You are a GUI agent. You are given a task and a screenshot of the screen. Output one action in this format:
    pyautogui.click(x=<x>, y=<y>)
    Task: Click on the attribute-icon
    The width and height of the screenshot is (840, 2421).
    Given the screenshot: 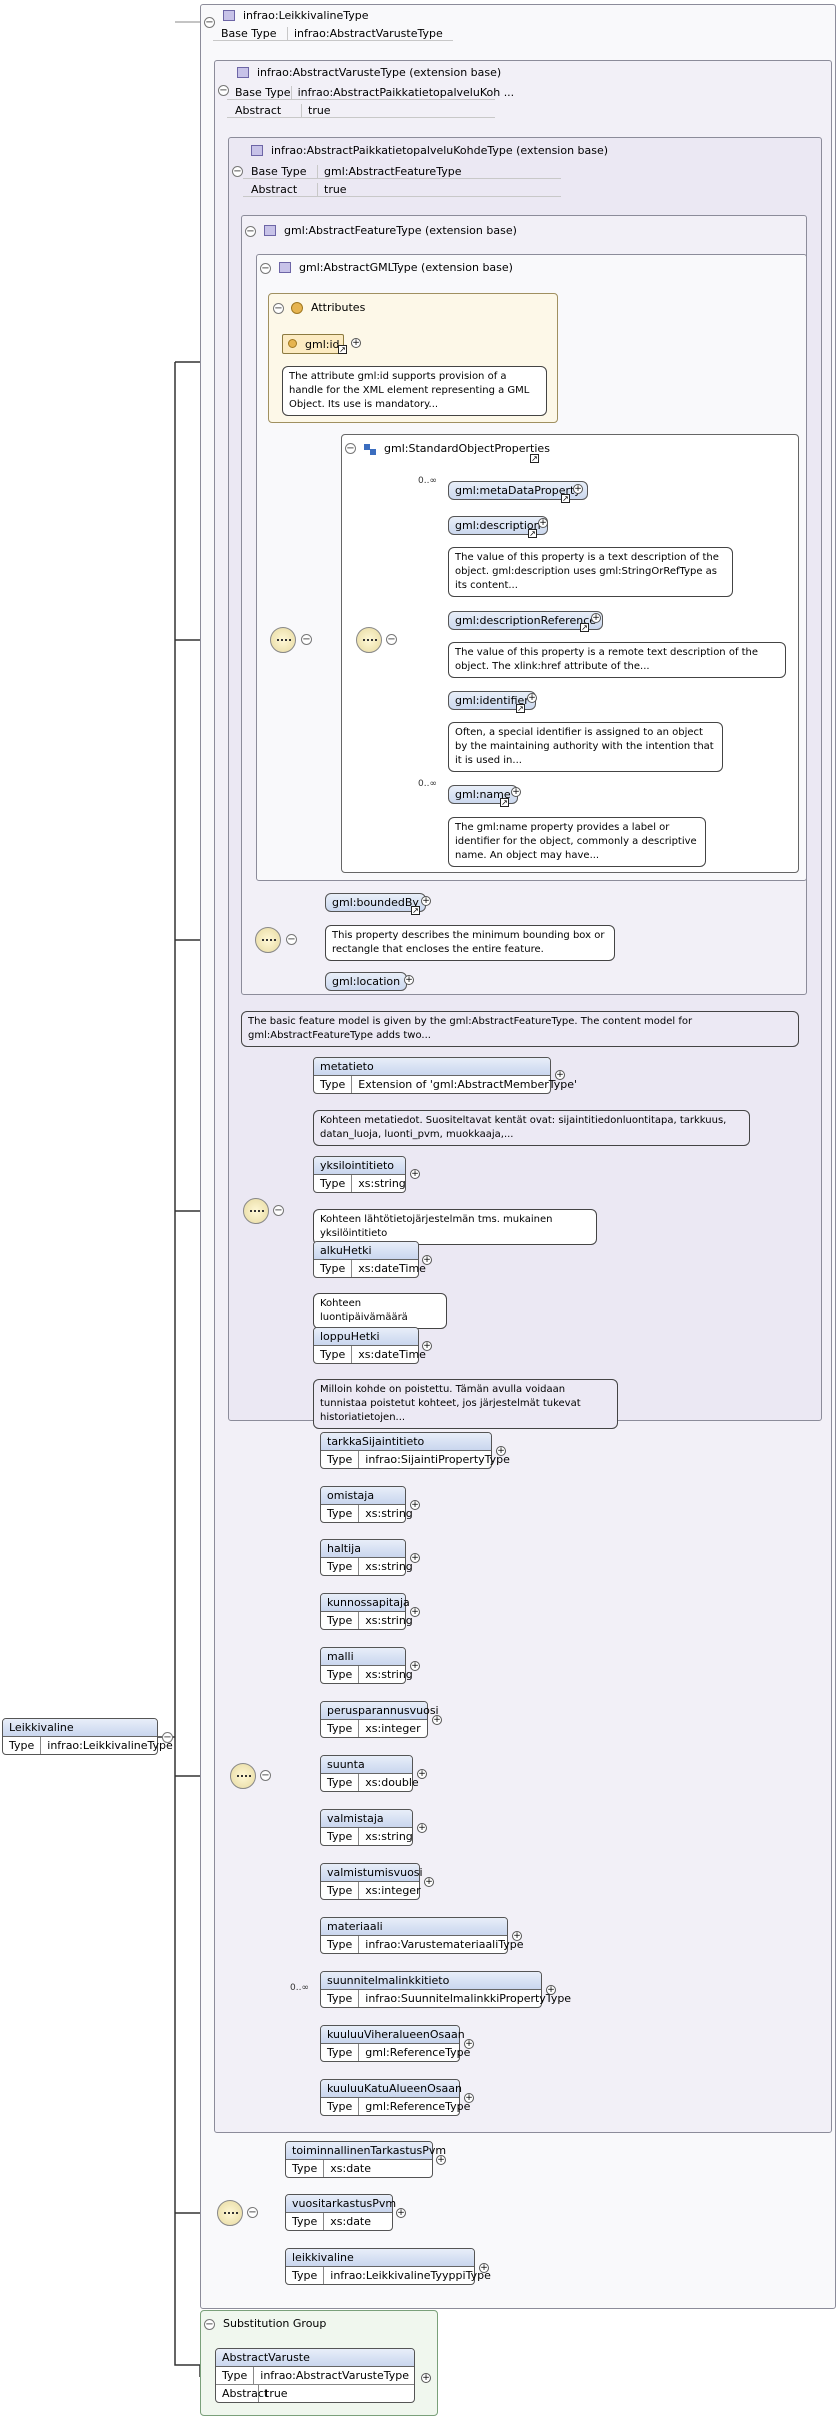 What is the action you would take?
    pyautogui.click(x=292, y=343)
    